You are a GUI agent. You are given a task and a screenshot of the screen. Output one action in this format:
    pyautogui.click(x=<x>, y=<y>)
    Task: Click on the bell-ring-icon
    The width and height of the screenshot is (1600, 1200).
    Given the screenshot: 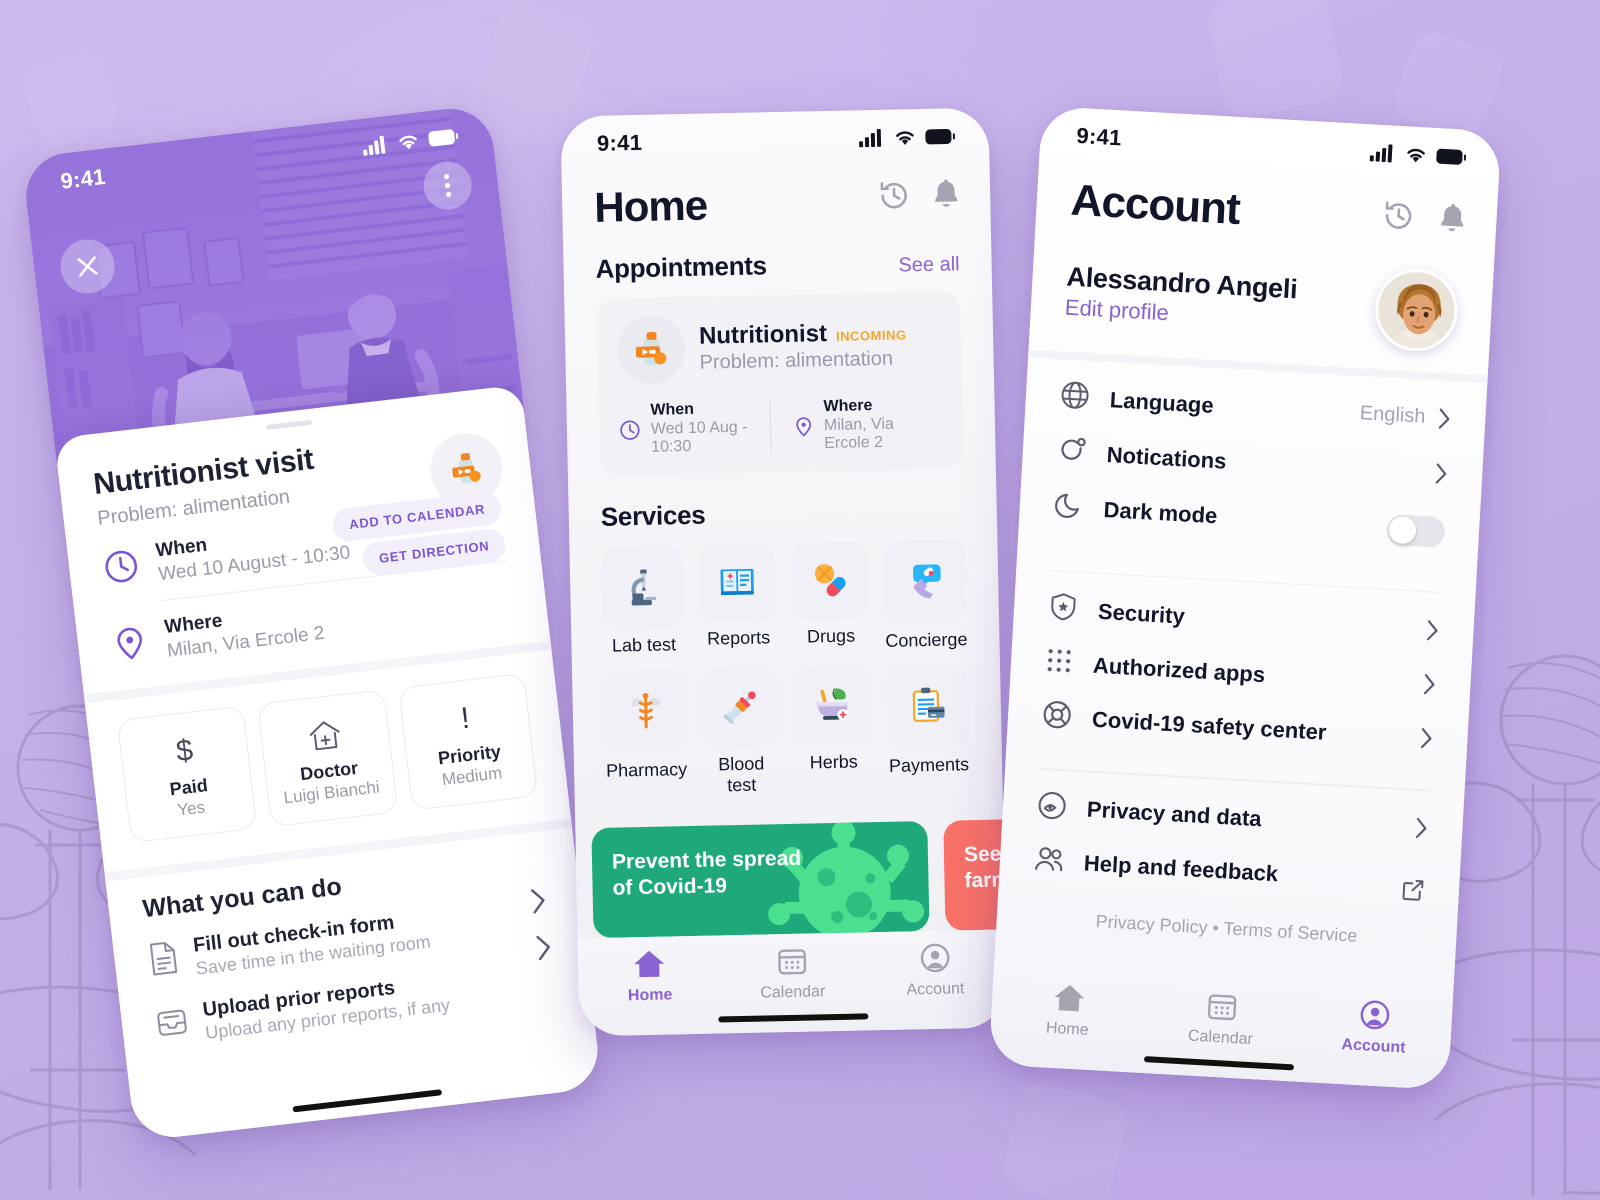 What is the action you would take?
    pyautogui.click(x=1072, y=452)
    